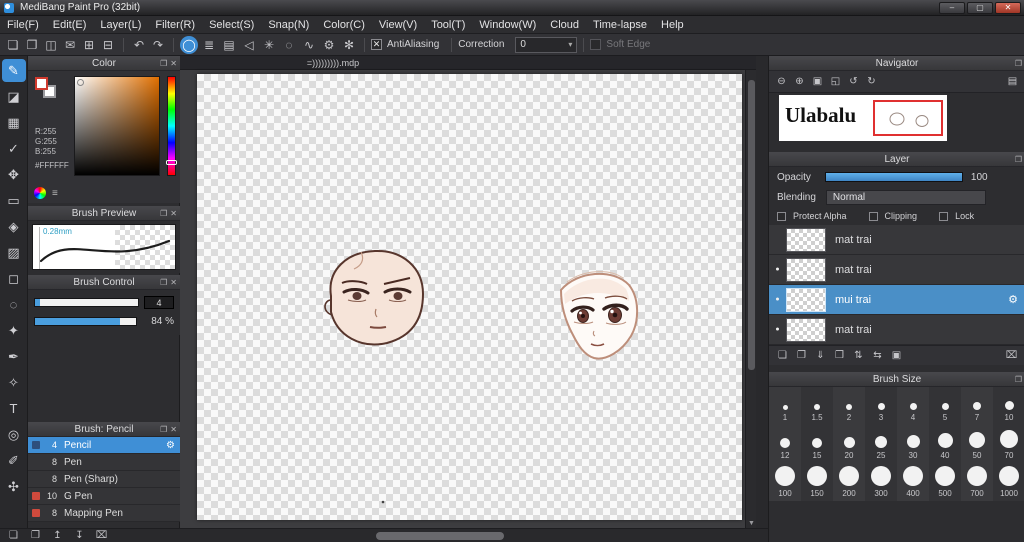  I want to click on brush-size-15: 15, so click(817, 444).